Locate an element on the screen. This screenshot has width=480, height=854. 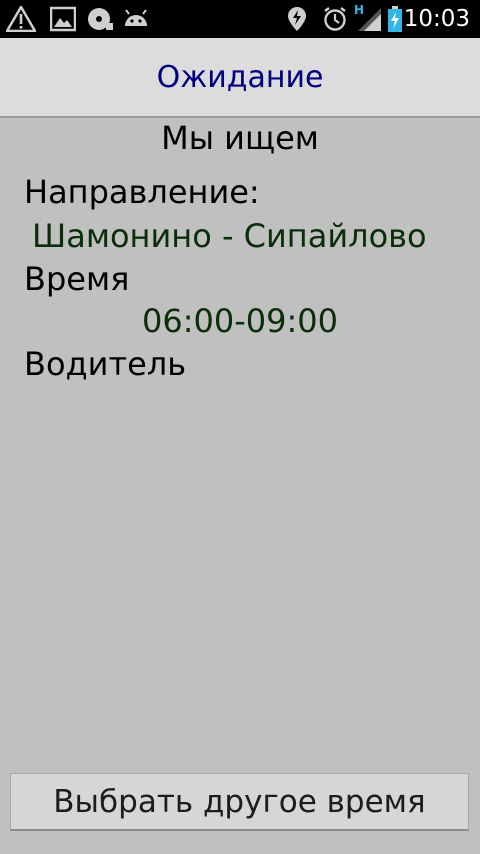
location-icon is located at coordinates (297, 19).